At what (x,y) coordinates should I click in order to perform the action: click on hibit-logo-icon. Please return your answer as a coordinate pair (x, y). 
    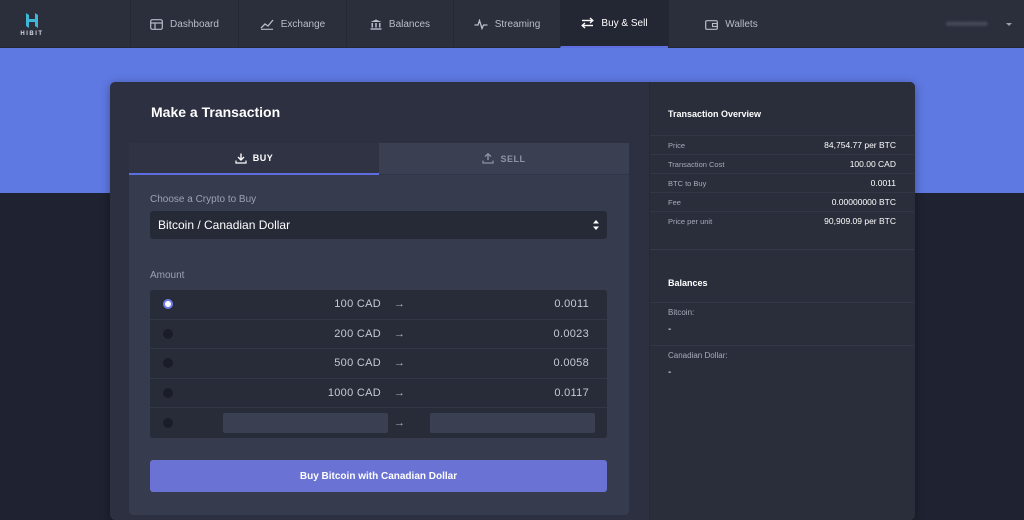
    Looking at the image, I should click on (32, 20).